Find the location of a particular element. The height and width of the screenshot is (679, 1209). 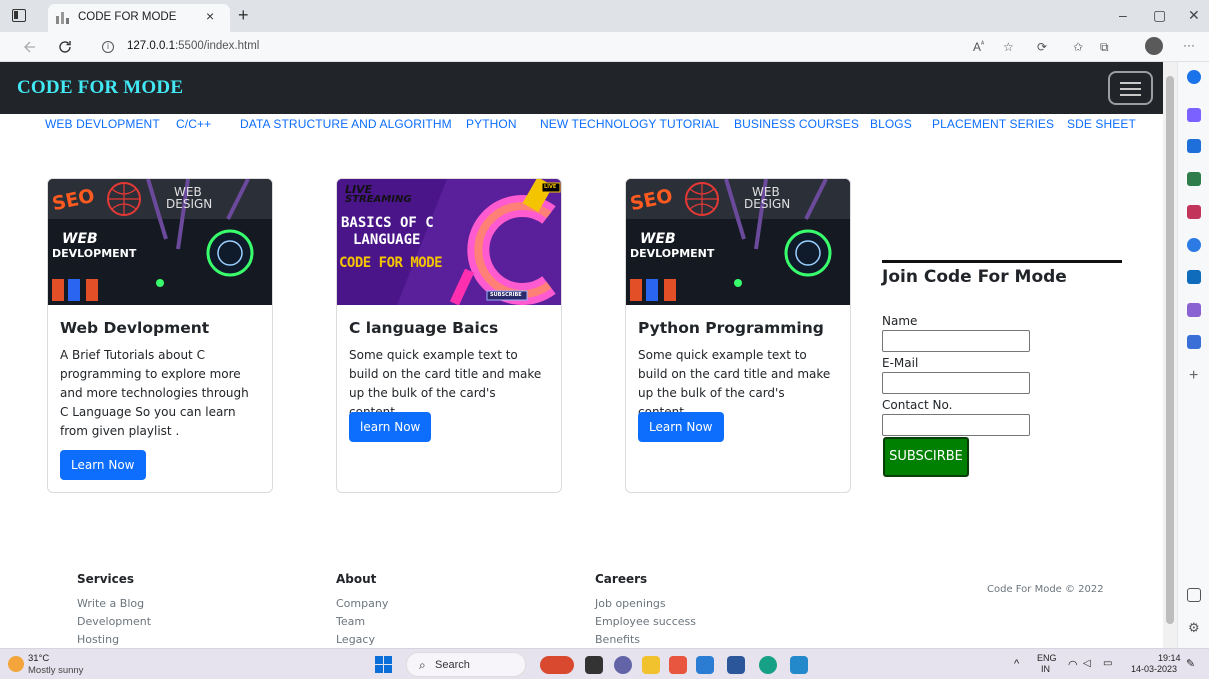

nav-link-dsa: DATA STRUCTURE AND ALGORITHM is located at coordinates (346, 124).